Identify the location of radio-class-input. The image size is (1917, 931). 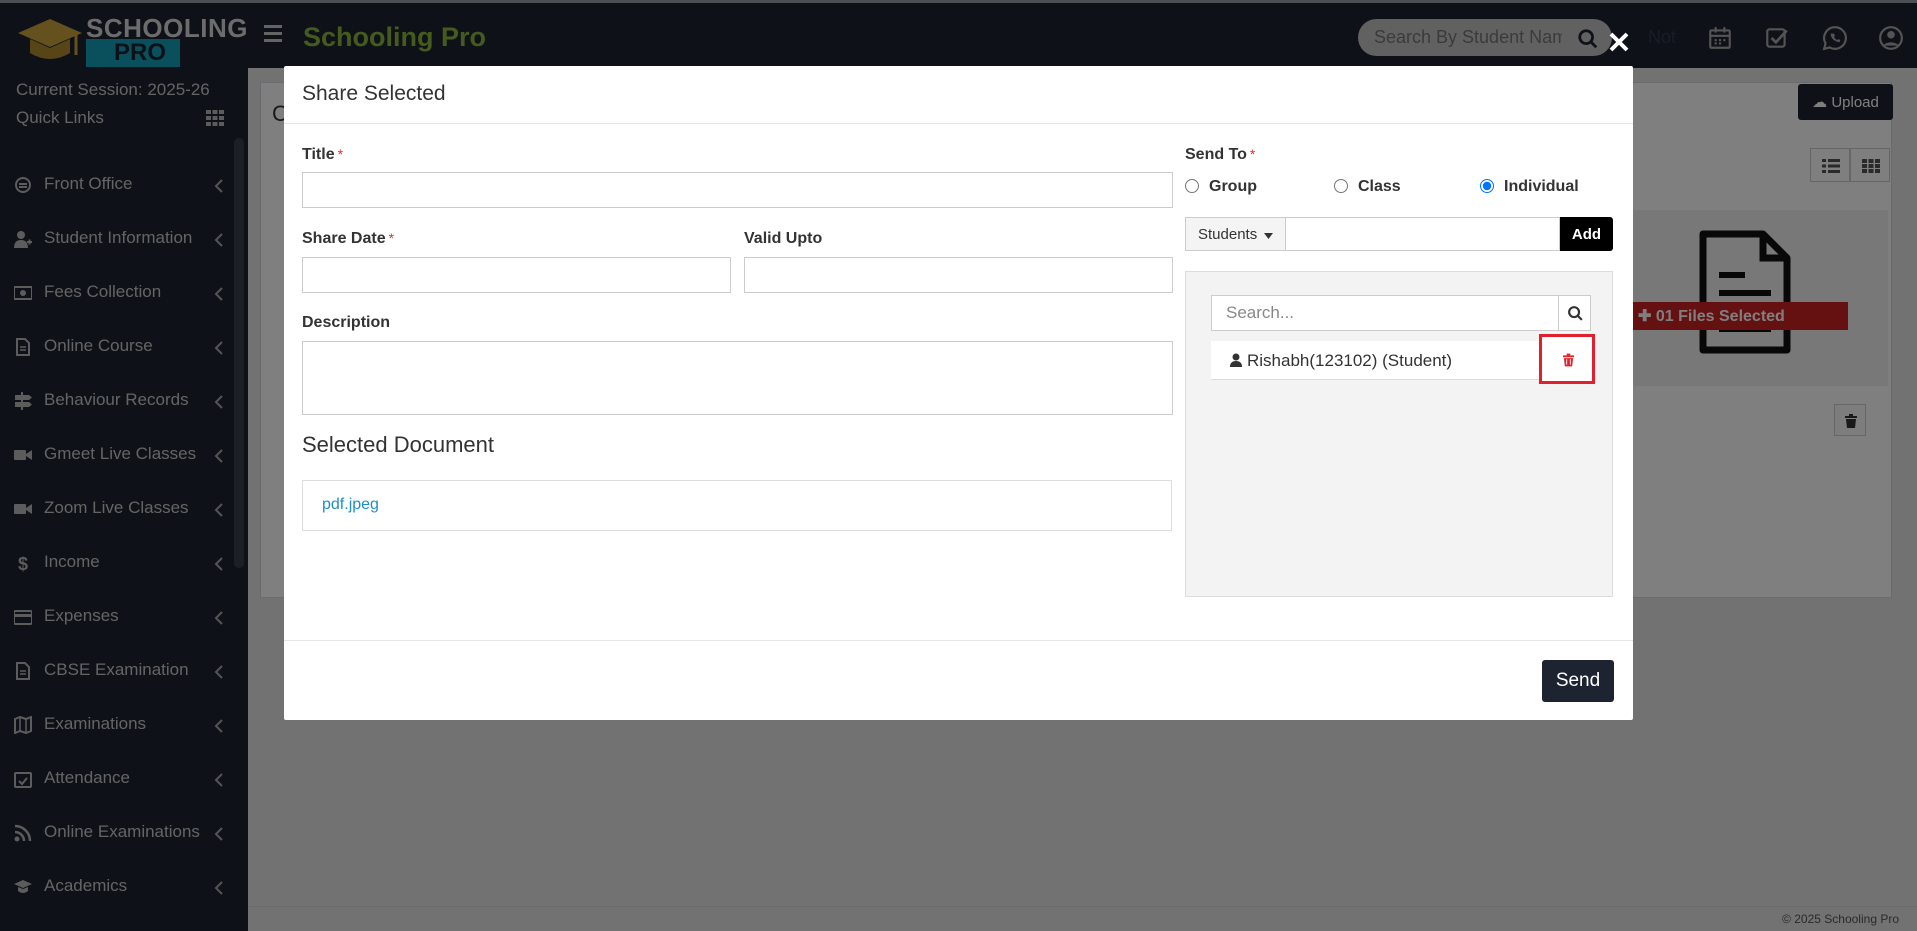
(1341, 186).